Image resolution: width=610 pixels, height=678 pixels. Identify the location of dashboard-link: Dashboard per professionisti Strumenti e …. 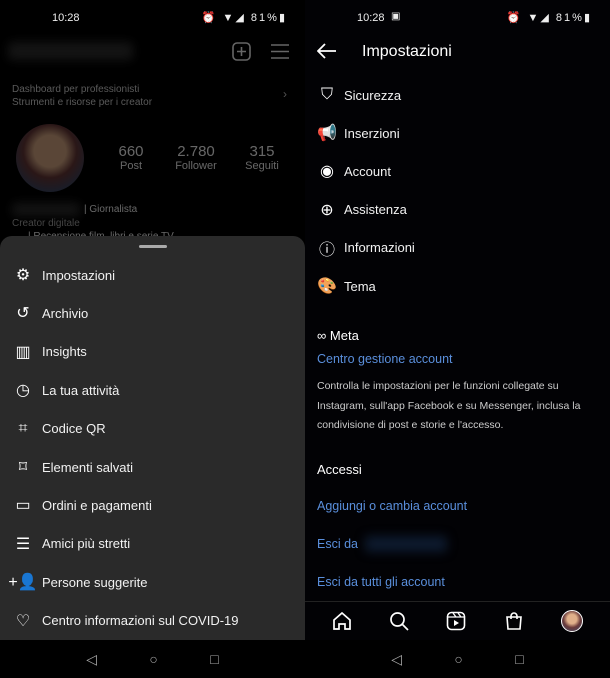
(82, 96).